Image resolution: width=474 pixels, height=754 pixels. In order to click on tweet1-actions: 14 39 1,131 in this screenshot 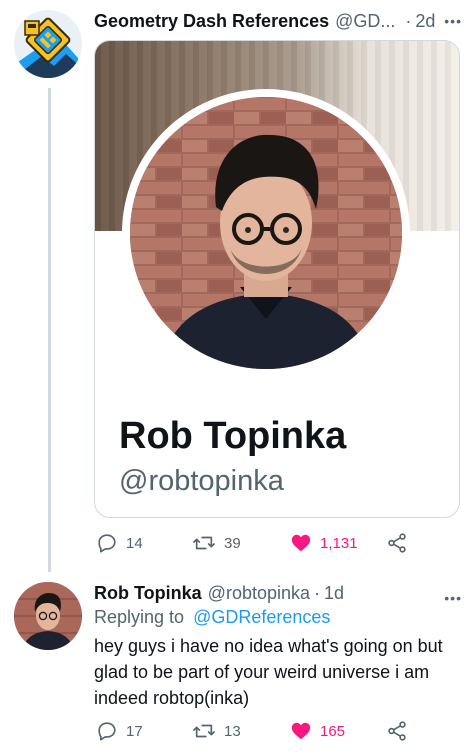, I will do `click(252, 543)`.